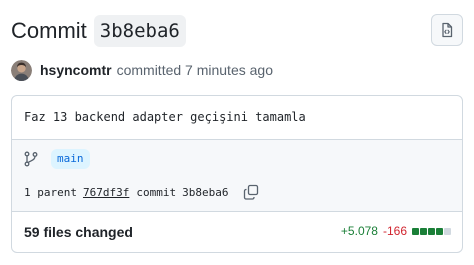 The width and height of the screenshot is (474, 265). I want to click on author-name: hsyncomtr, so click(76, 70).